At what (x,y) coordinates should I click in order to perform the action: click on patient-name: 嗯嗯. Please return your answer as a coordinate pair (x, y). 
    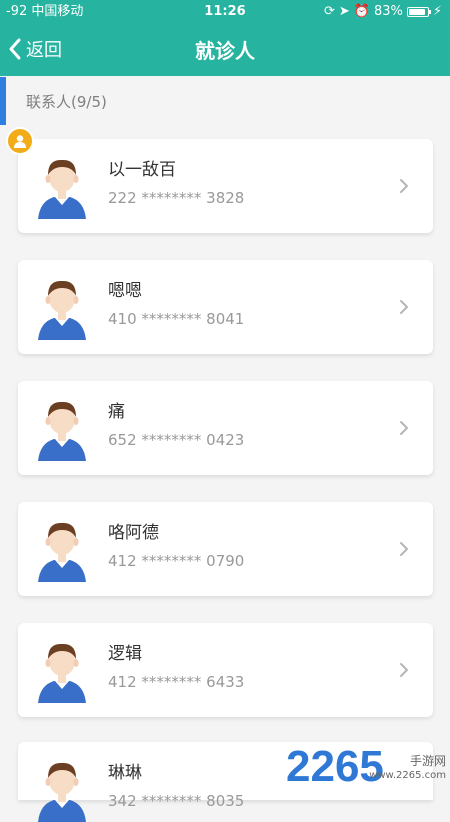
    Looking at the image, I should click on (125, 291).